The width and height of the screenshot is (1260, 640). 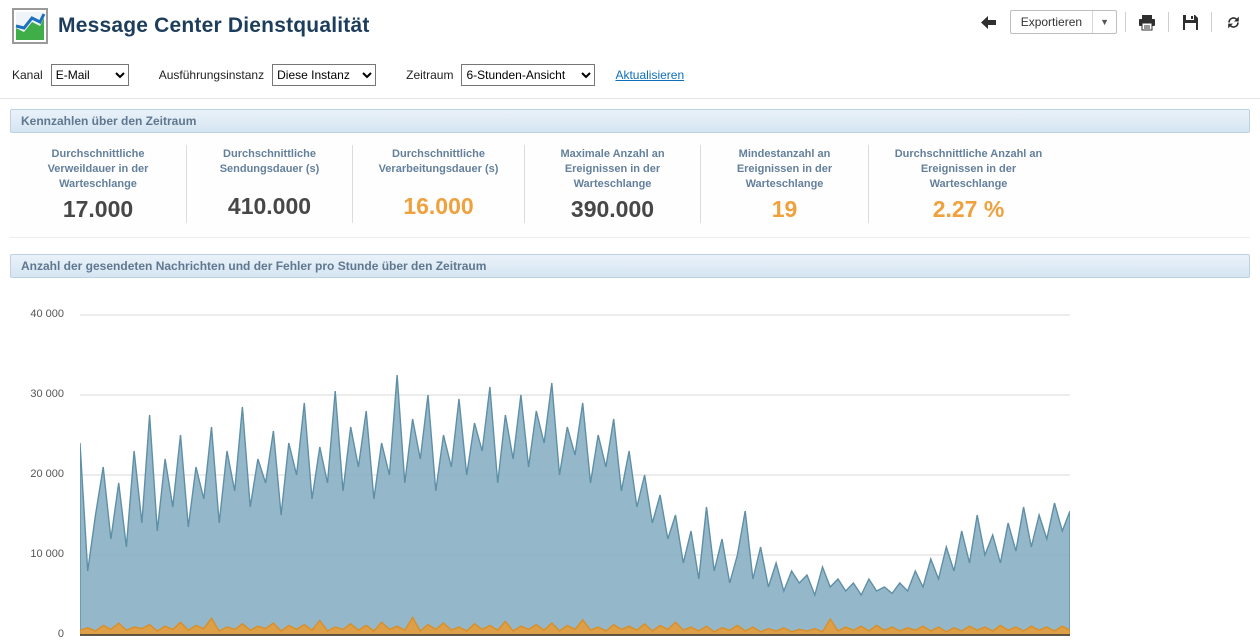 I want to click on refresh-link: Aktualisieren, so click(x=649, y=75).